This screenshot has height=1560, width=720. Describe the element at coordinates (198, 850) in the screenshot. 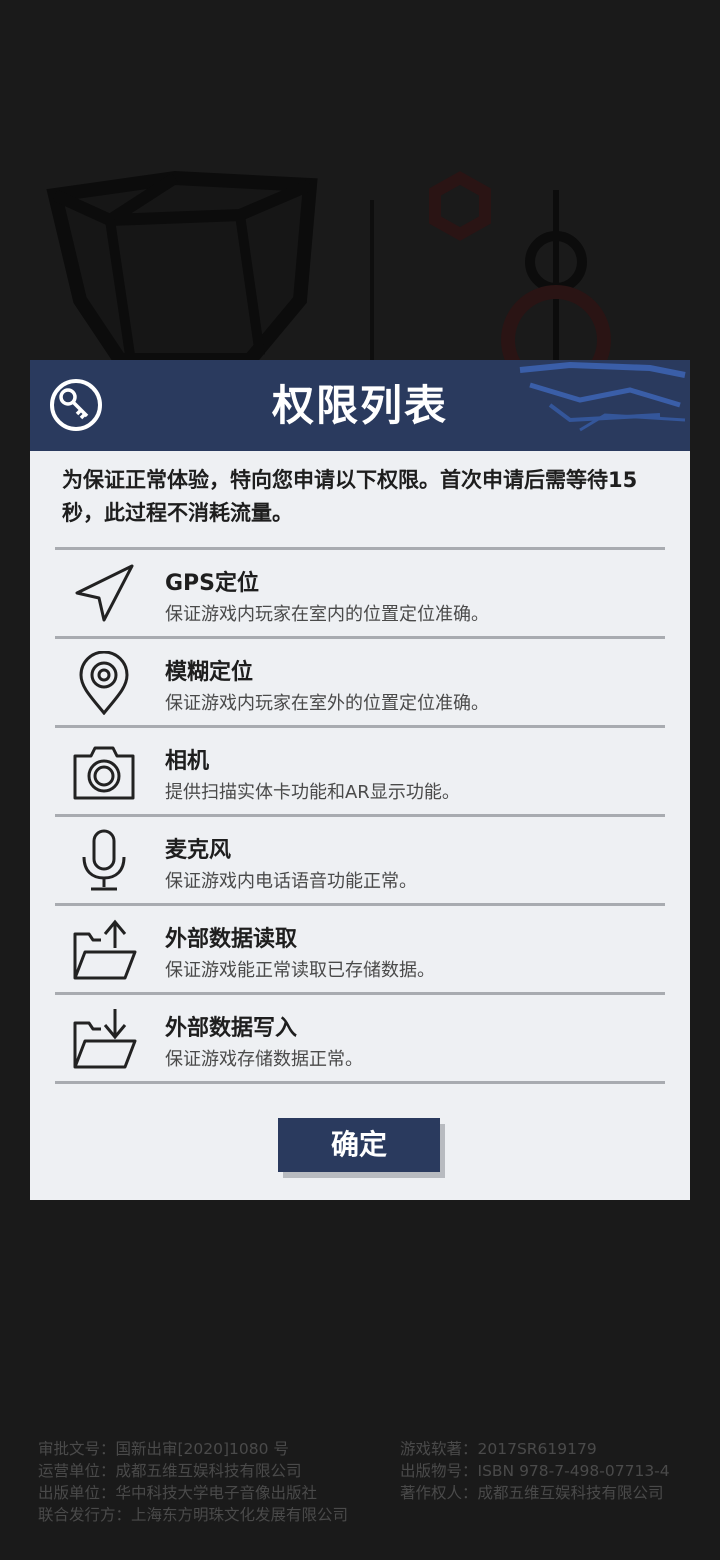

I see `permission-title: 麦克风` at that location.